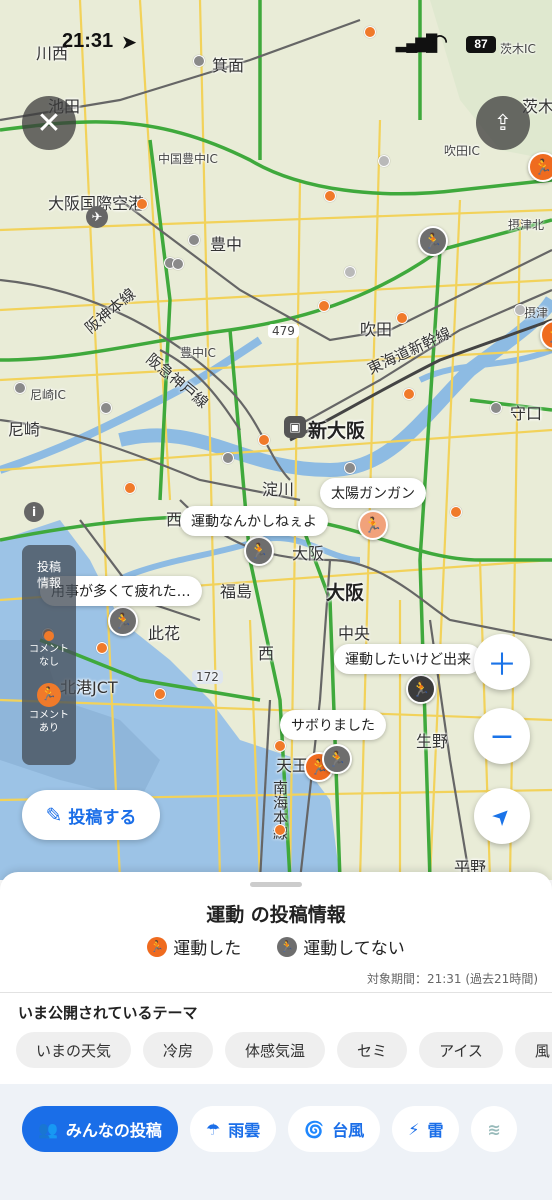 The height and width of the screenshot is (1200, 552). I want to click on current-location-button: ➤, so click(502, 816).